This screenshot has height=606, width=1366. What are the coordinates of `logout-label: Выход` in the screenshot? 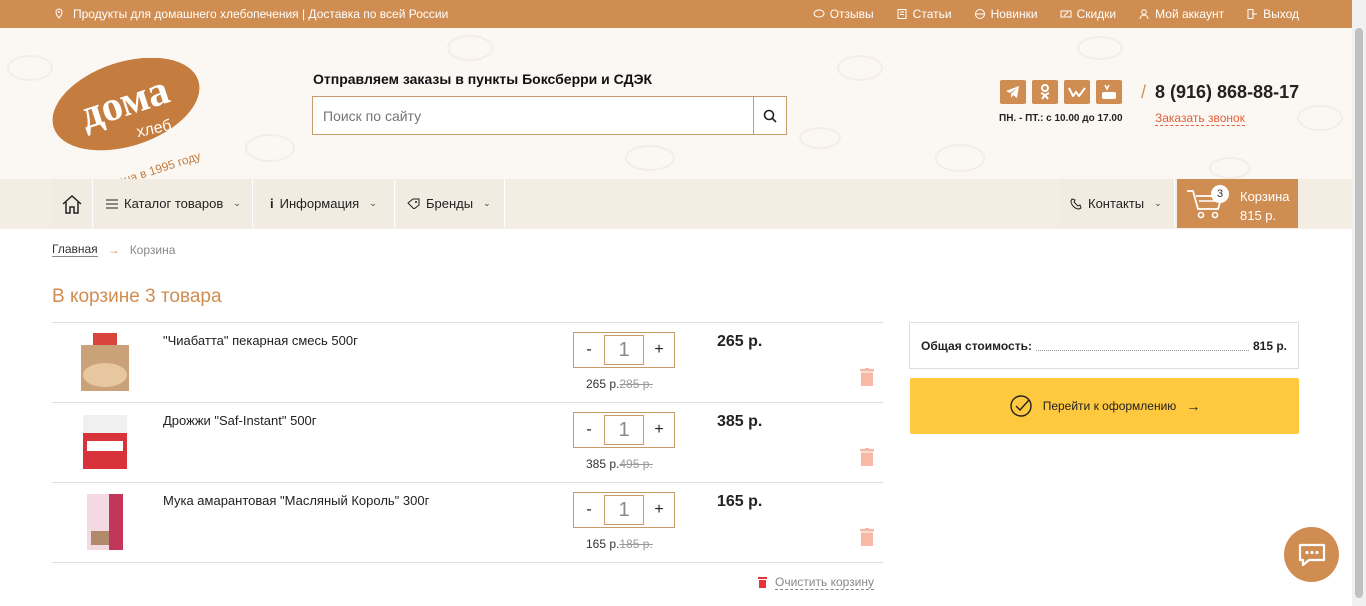 It's located at (1281, 14).